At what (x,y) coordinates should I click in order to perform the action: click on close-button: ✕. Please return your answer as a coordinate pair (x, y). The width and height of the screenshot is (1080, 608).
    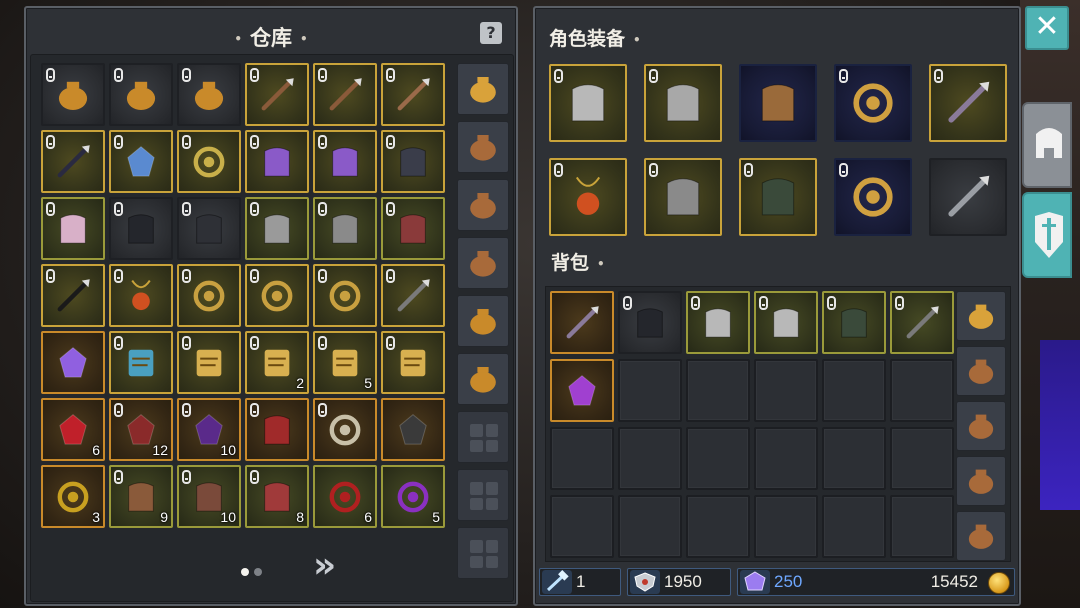
    Looking at the image, I should click on (1047, 28).